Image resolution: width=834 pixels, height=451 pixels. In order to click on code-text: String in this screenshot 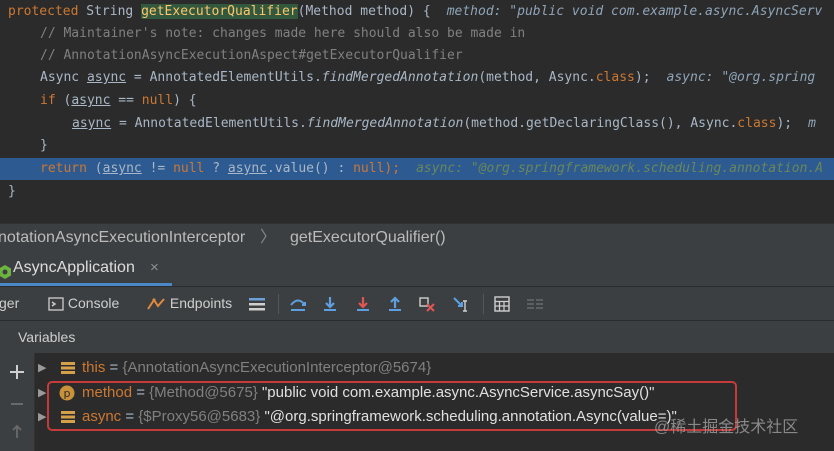, I will do `click(110, 11)`.